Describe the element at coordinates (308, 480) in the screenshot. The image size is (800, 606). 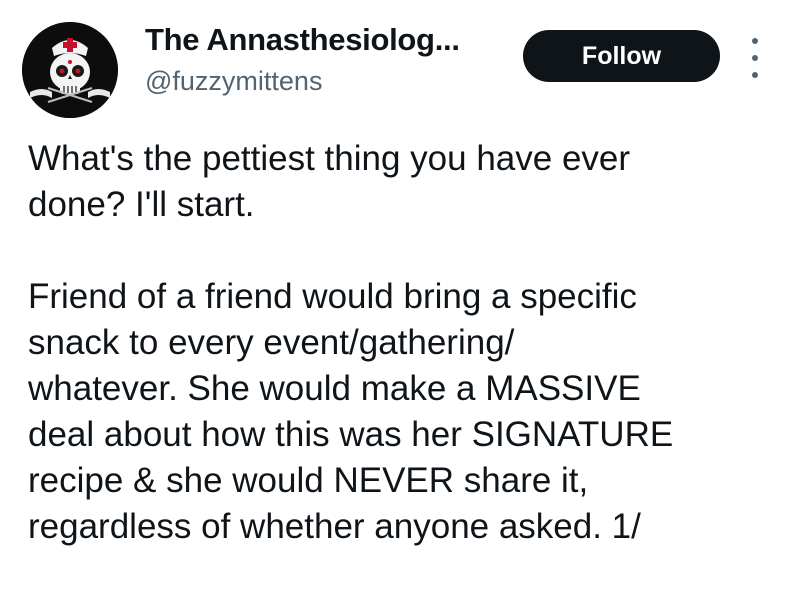
I see `tweet-line: recipe & she would NEVER share it,` at that location.